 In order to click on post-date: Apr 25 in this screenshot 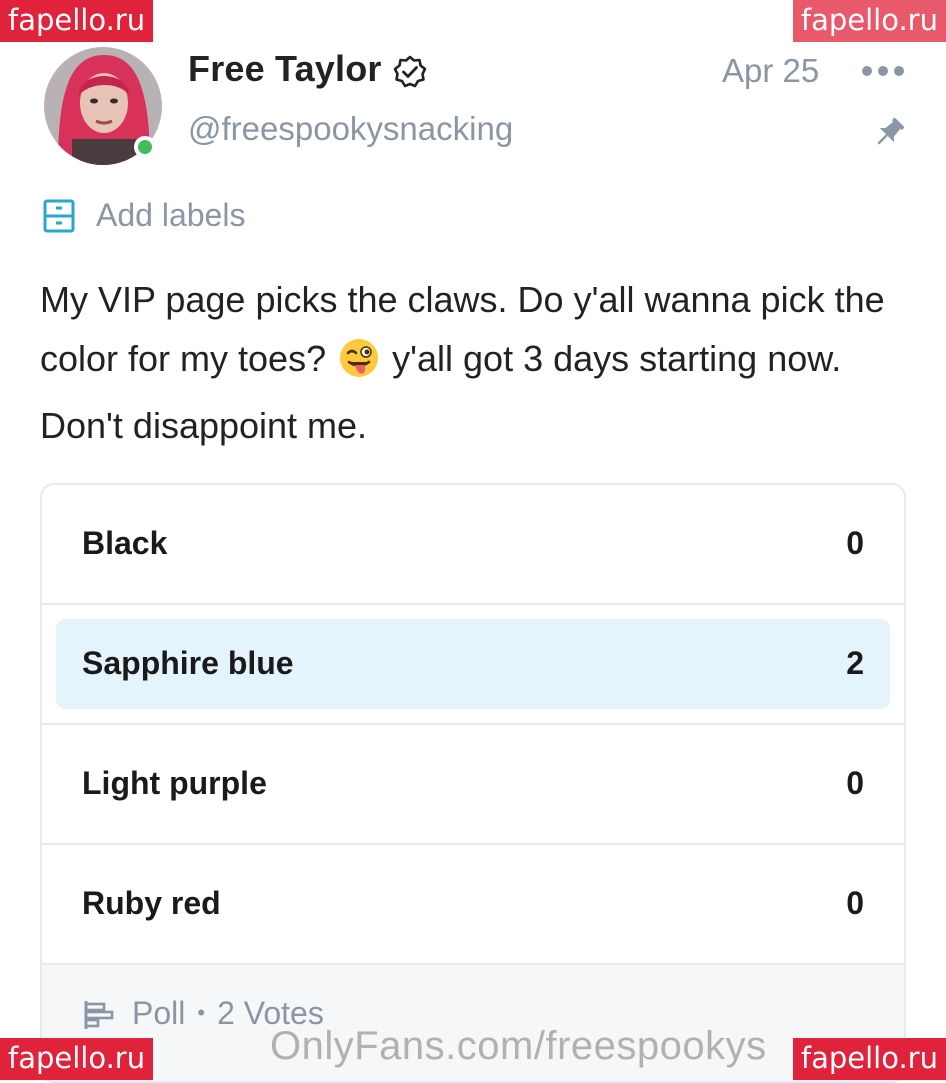, I will do `click(771, 70)`.